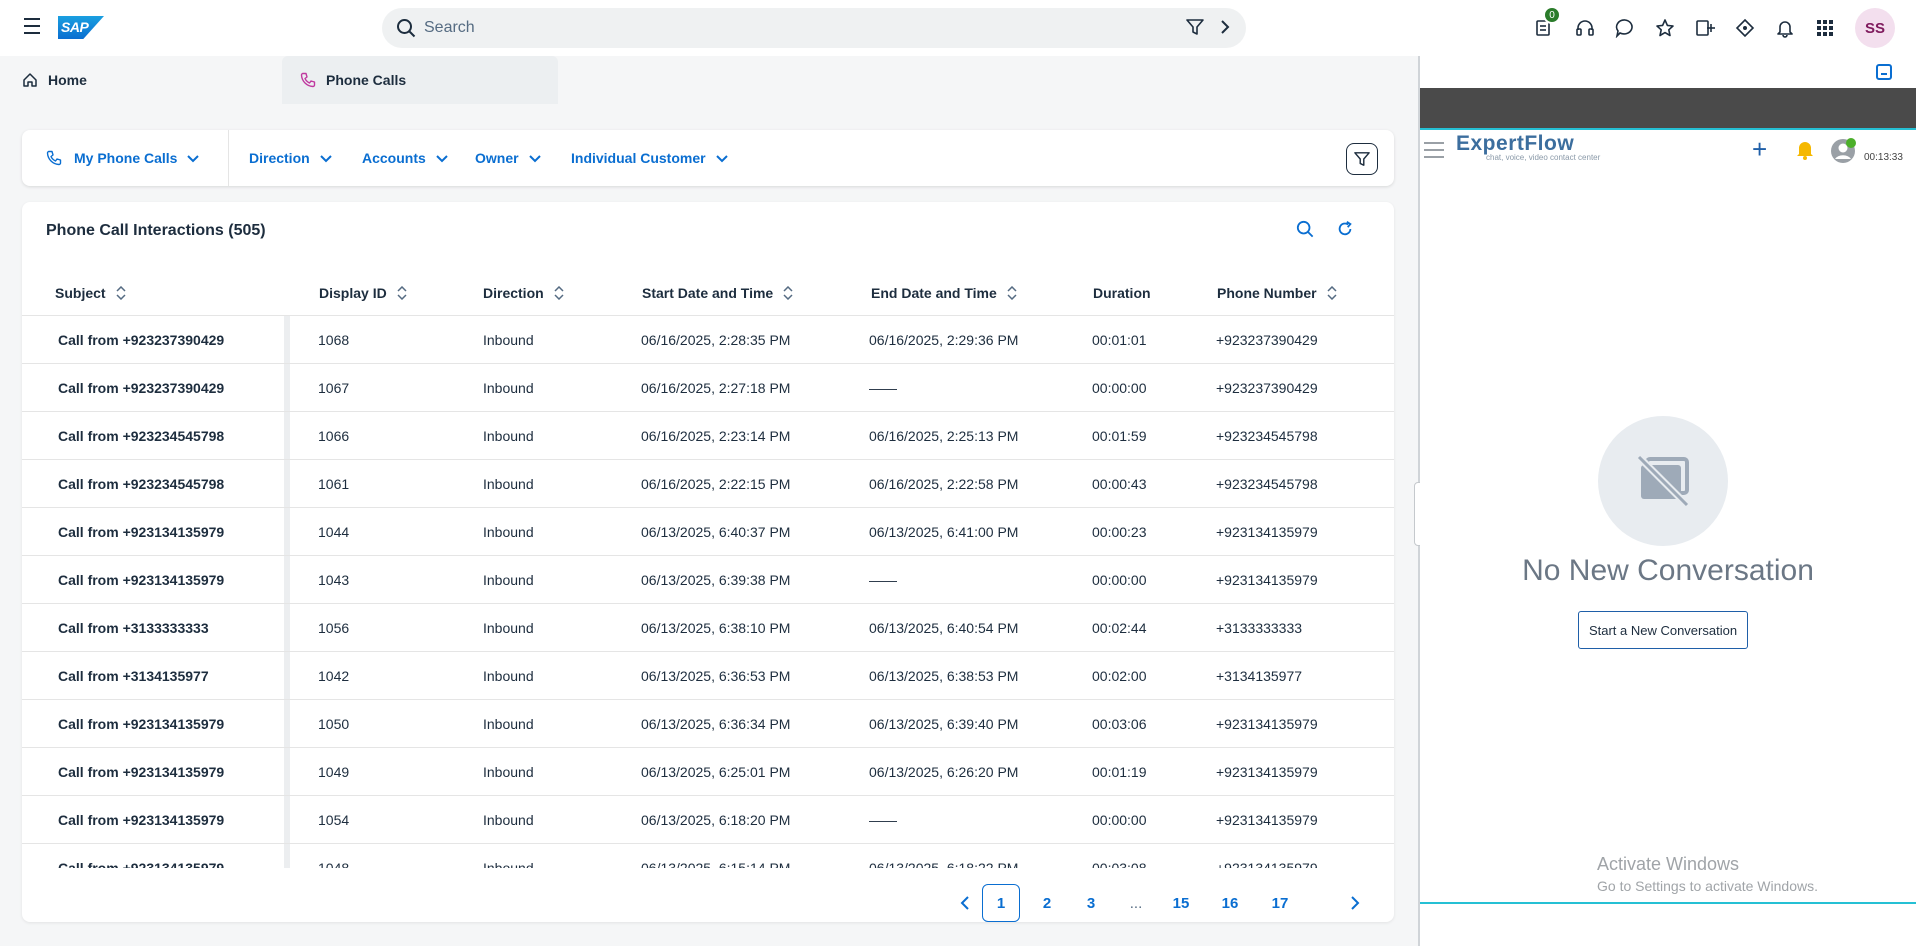 The image size is (1916, 946). I want to click on column-header-label: Subject, so click(80, 293).